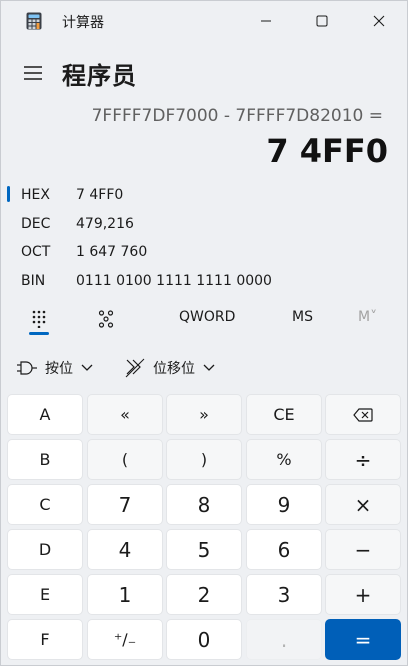  What do you see at coordinates (204, 224) in the screenshot?
I see `radix-row-dec: DEC 479,216` at bounding box center [204, 224].